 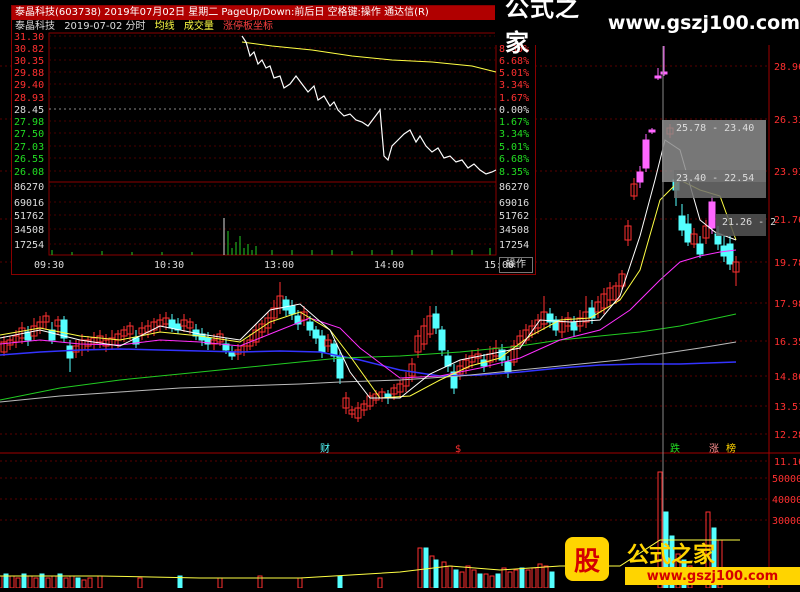 What do you see at coordinates (29, 98) in the screenshot?
I see `popup-price-label: 28.93` at bounding box center [29, 98].